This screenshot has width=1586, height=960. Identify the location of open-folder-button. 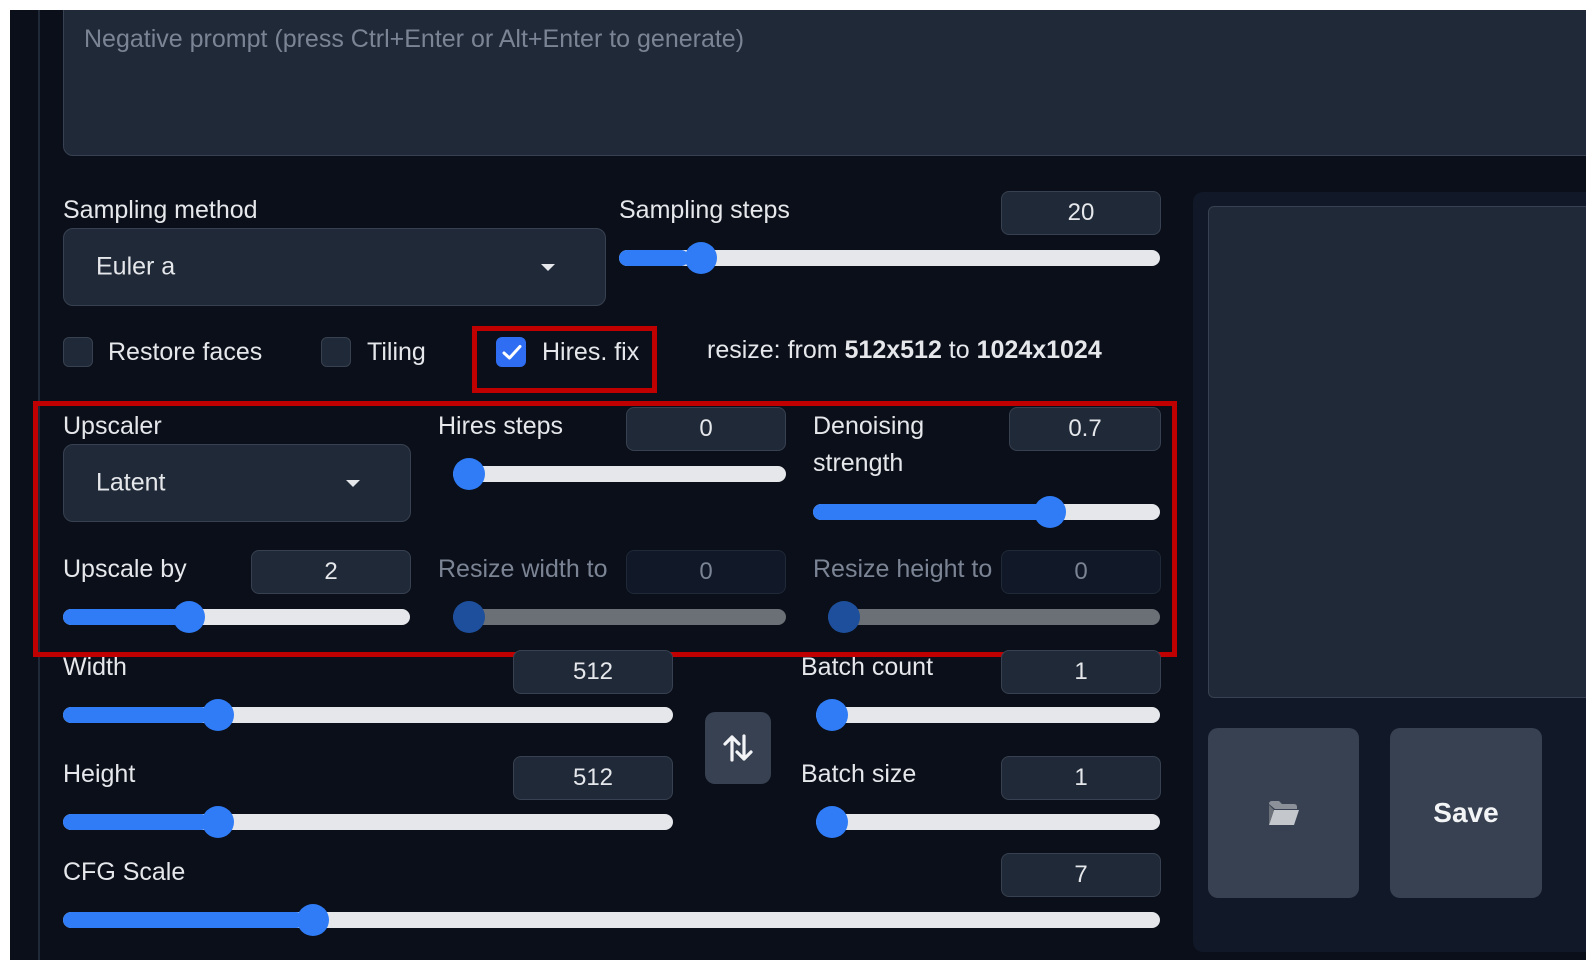
(1283, 813).